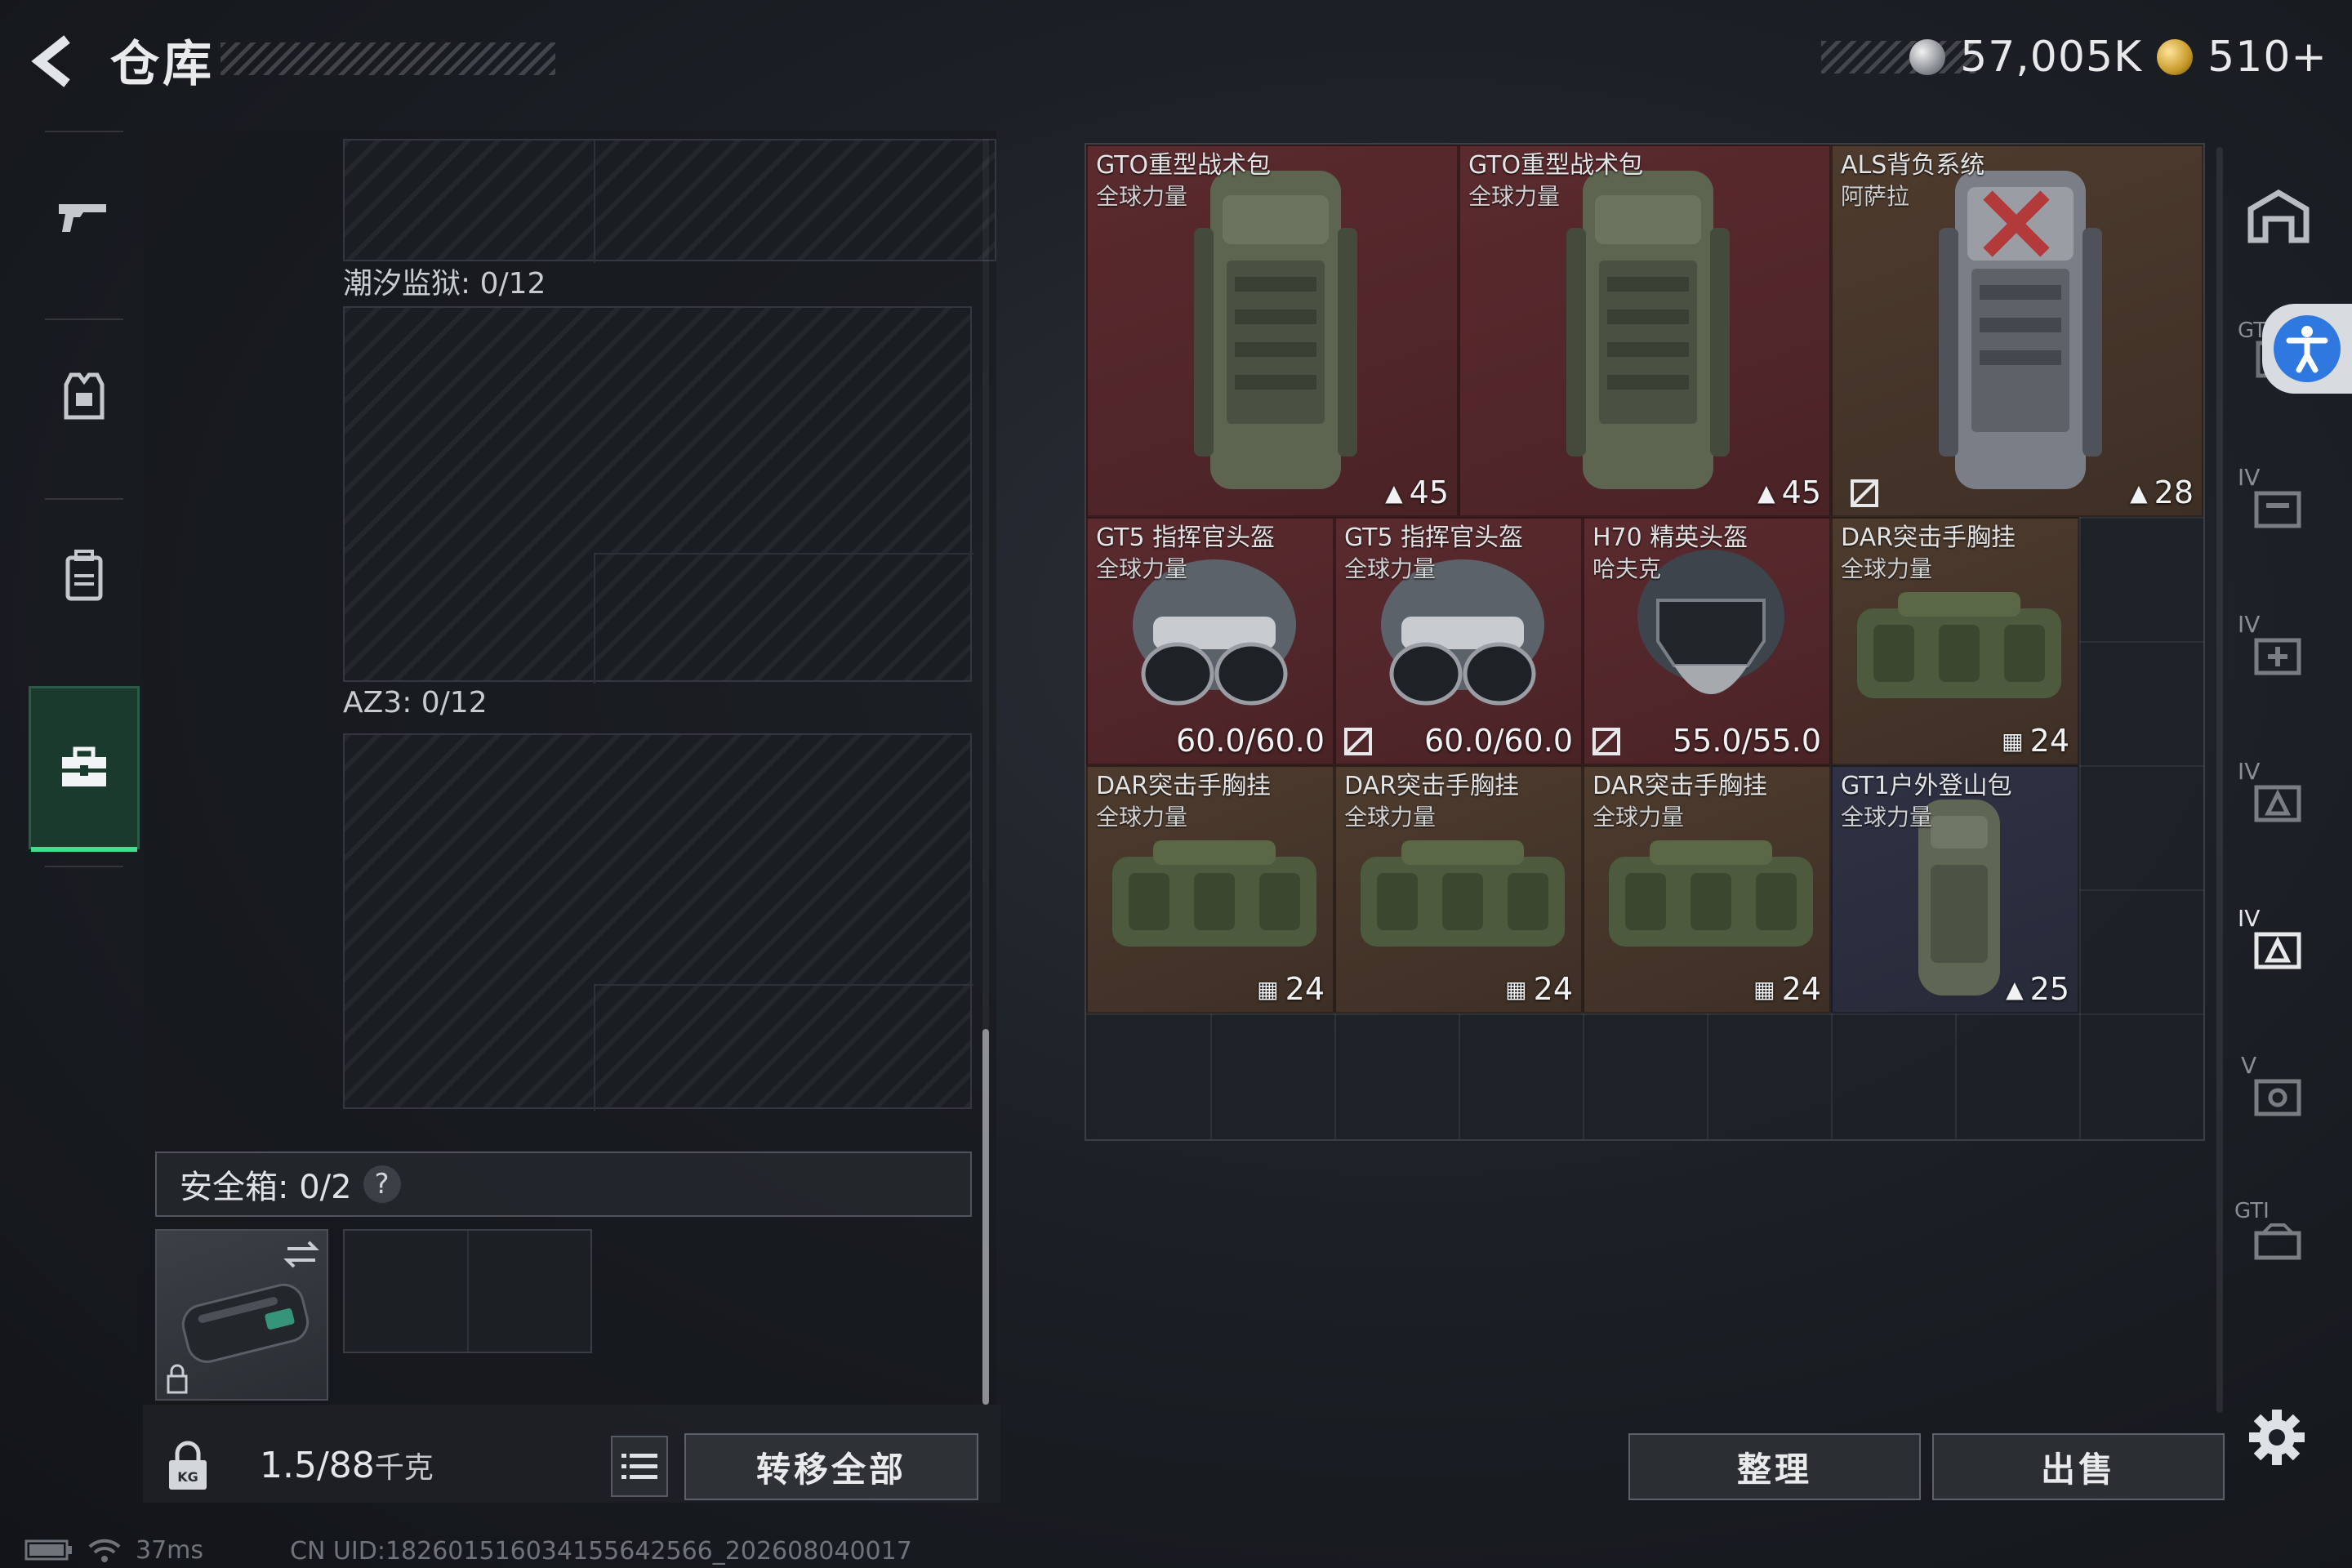 The height and width of the screenshot is (1568, 2352). I want to click on safe-box-empty-slot, so click(467, 1291).